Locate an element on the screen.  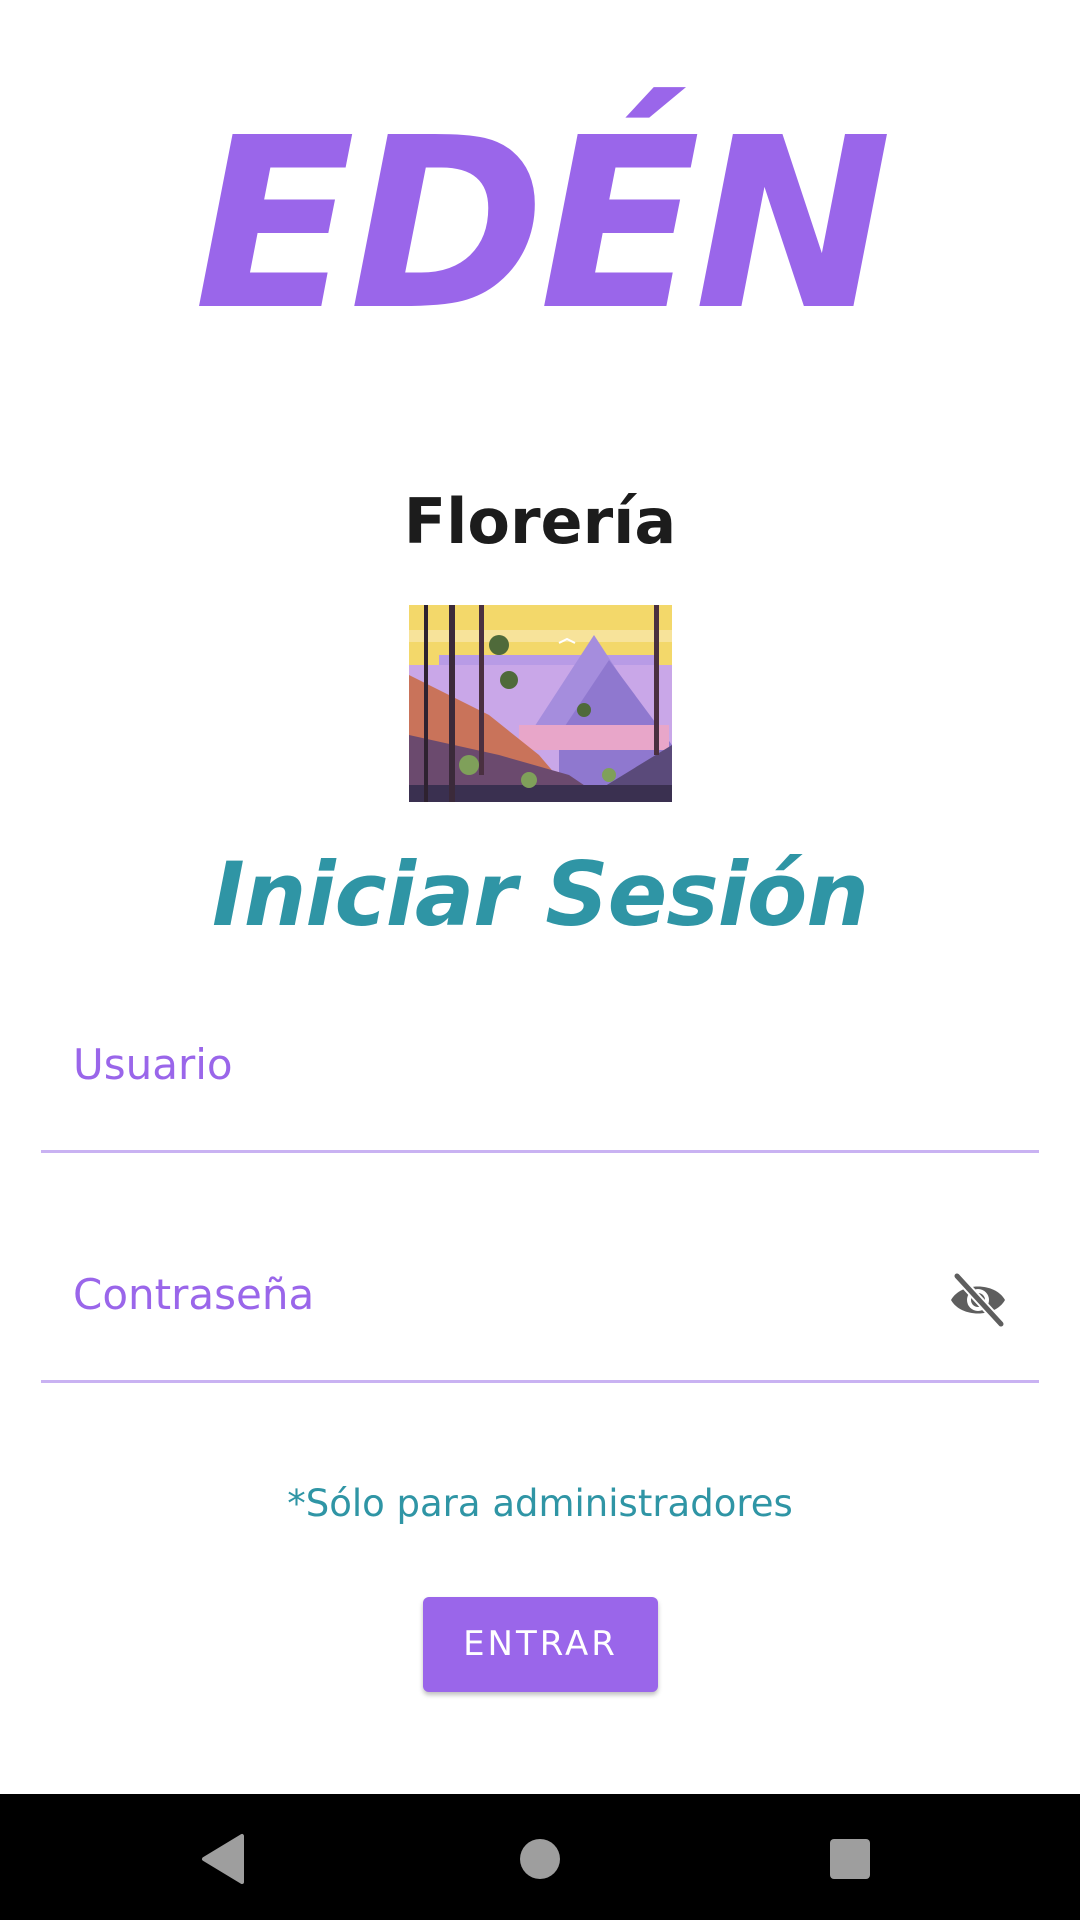
brand-logo: EDÉN is located at coordinates (543, 224).